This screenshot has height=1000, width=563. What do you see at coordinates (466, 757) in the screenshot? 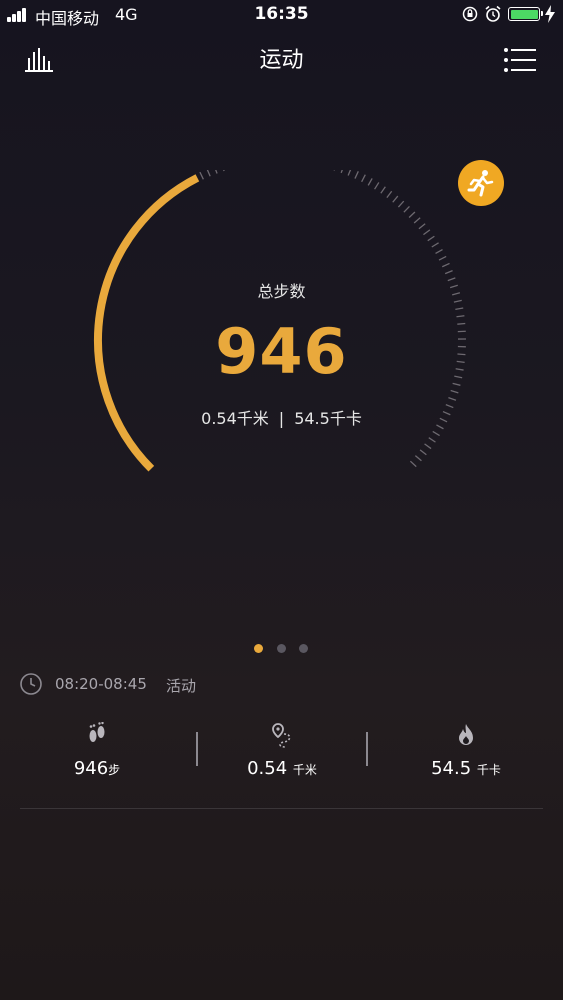
I see `stat-calories: 54.5 千卡` at bounding box center [466, 757].